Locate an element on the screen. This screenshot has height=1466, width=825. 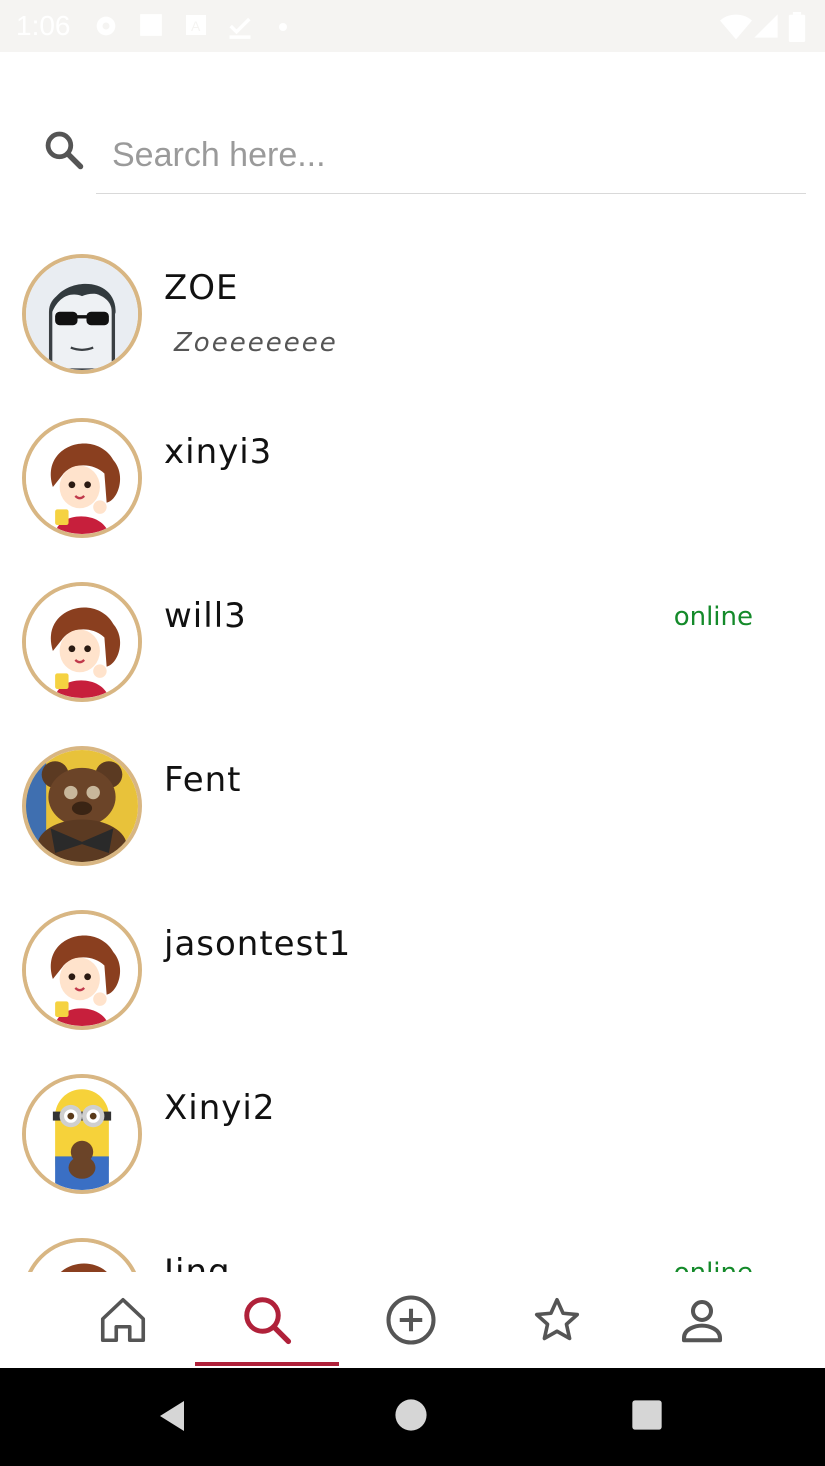
settings-icon is located at coordinates (106, 26).